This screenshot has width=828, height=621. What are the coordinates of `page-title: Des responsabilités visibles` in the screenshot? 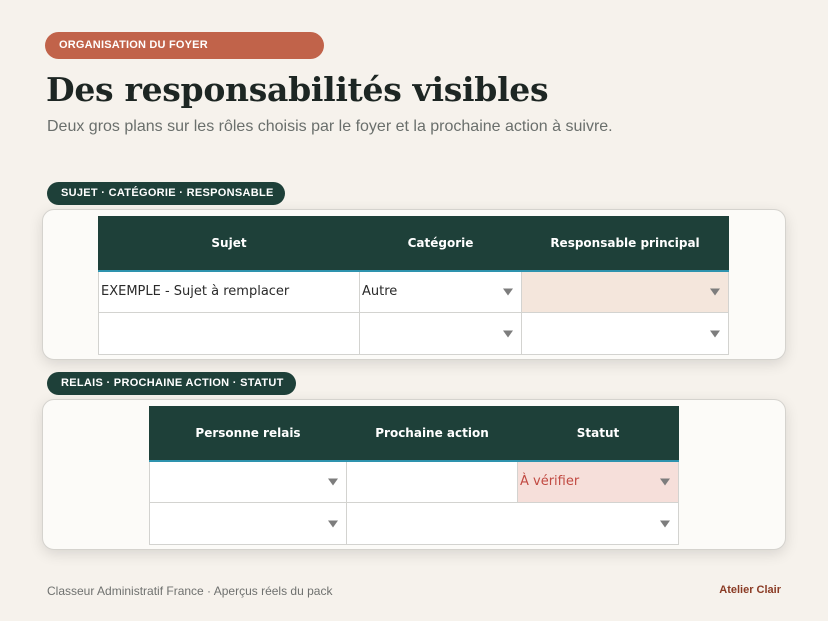 It's located at (297, 89).